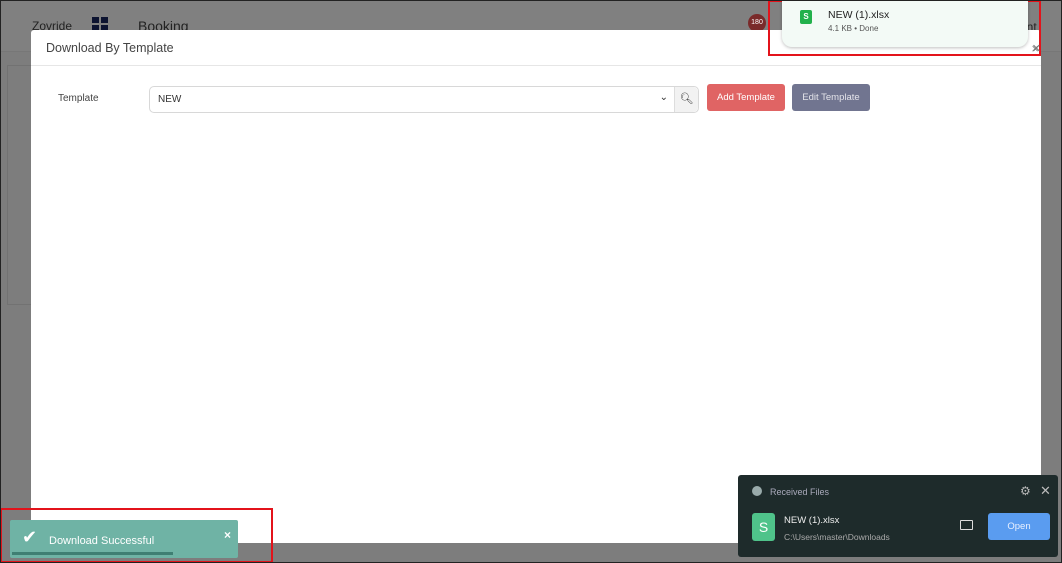 The image size is (1062, 563). What do you see at coordinates (78, 98) in the screenshot?
I see `template-label: Template` at bounding box center [78, 98].